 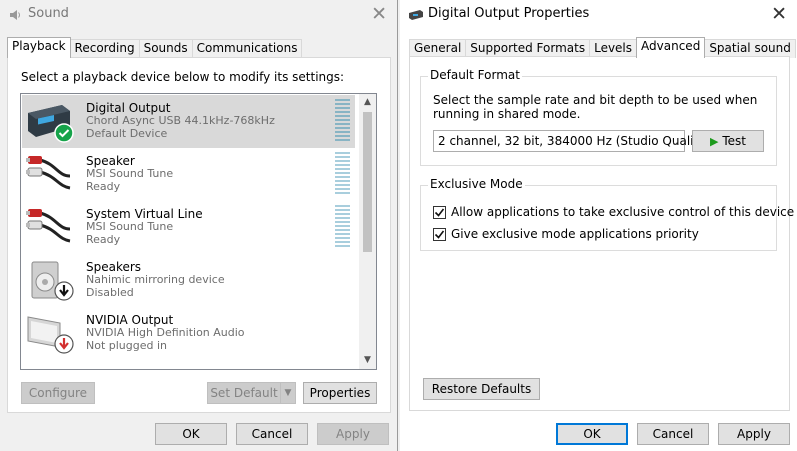 What do you see at coordinates (288, 393) in the screenshot?
I see `set-default-dropdown-icon: ▼` at bounding box center [288, 393].